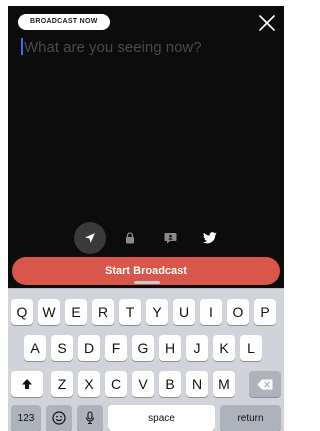  What do you see at coordinates (224, 384) in the screenshot?
I see `key-m: M` at bounding box center [224, 384].